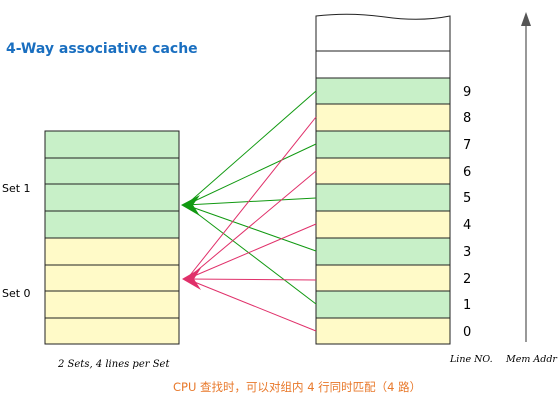  What do you see at coordinates (190, 205) in the screenshot?
I see `set1-arrowhead` at bounding box center [190, 205].